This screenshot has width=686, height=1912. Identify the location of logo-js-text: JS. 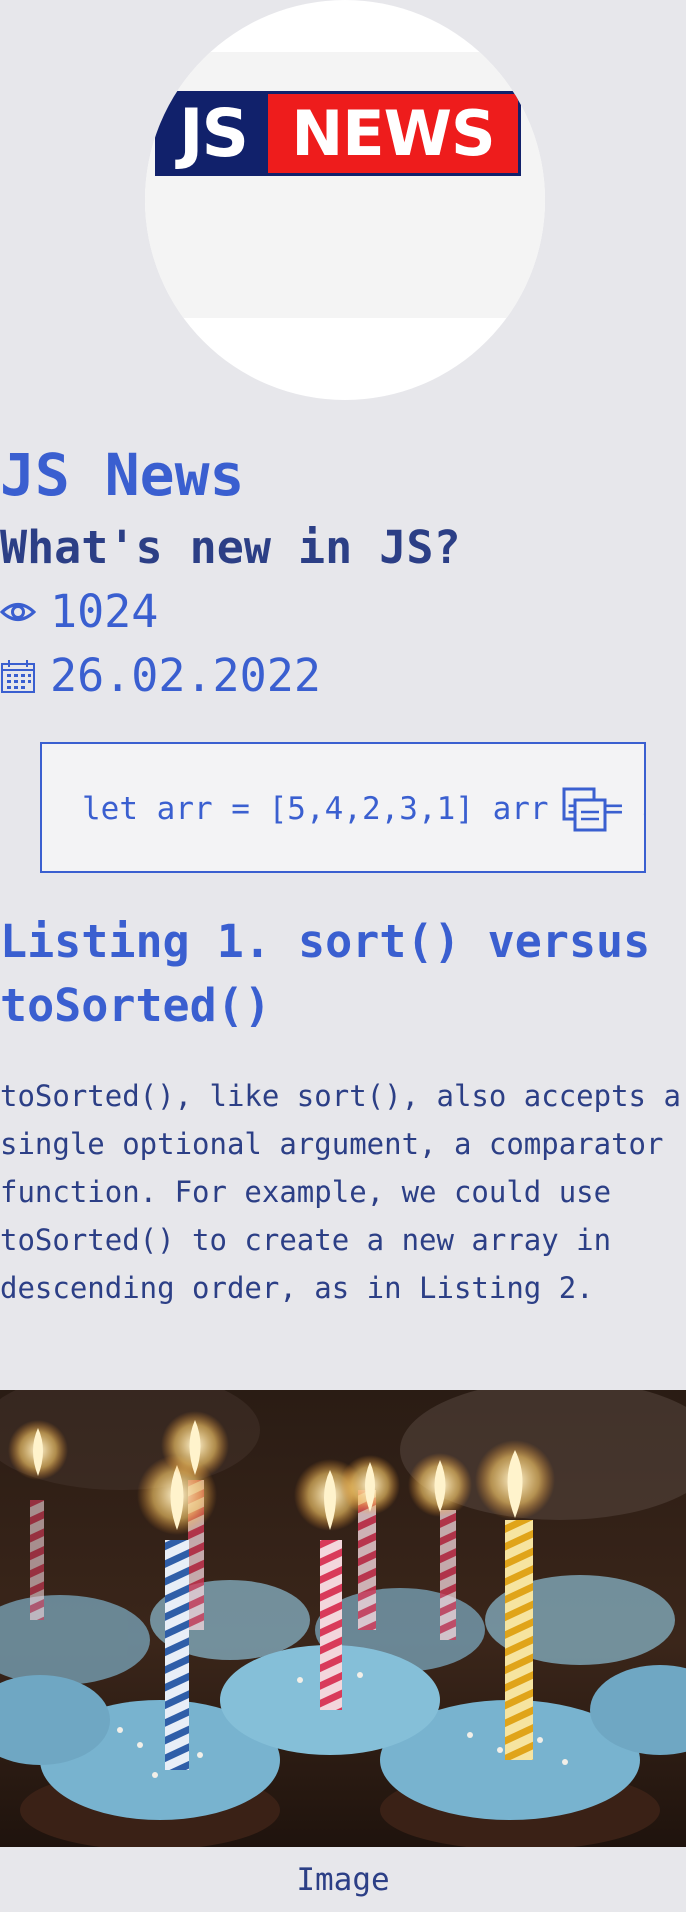
(213, 133).